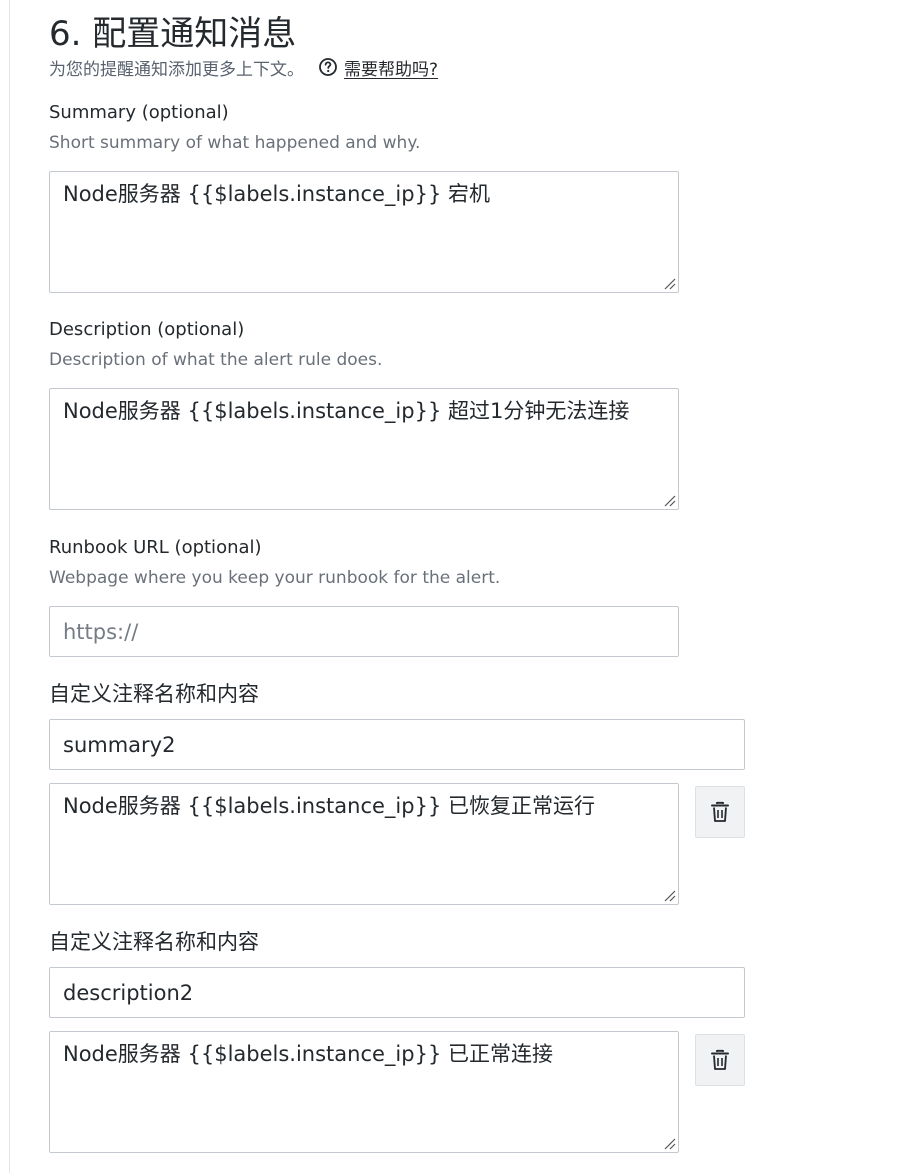  What do you see at coordinates (147, 329) in the screenshot?
I see `description-label: Description (optional)` at bounding box center [147, 329].